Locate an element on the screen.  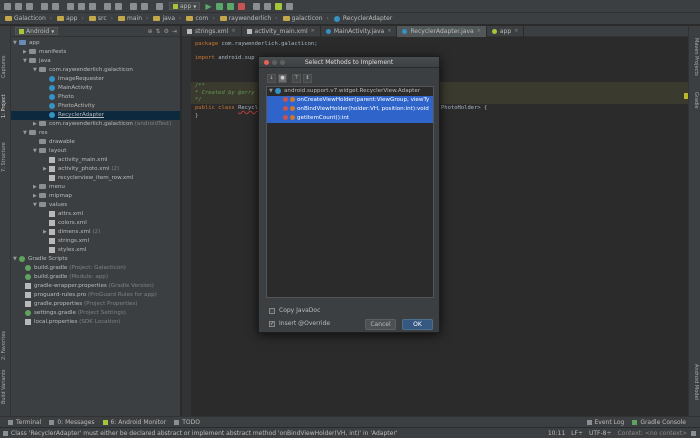
tab-recycleradapter-java: RecyclerAdapter.java × is located at coordinates (442, 31).